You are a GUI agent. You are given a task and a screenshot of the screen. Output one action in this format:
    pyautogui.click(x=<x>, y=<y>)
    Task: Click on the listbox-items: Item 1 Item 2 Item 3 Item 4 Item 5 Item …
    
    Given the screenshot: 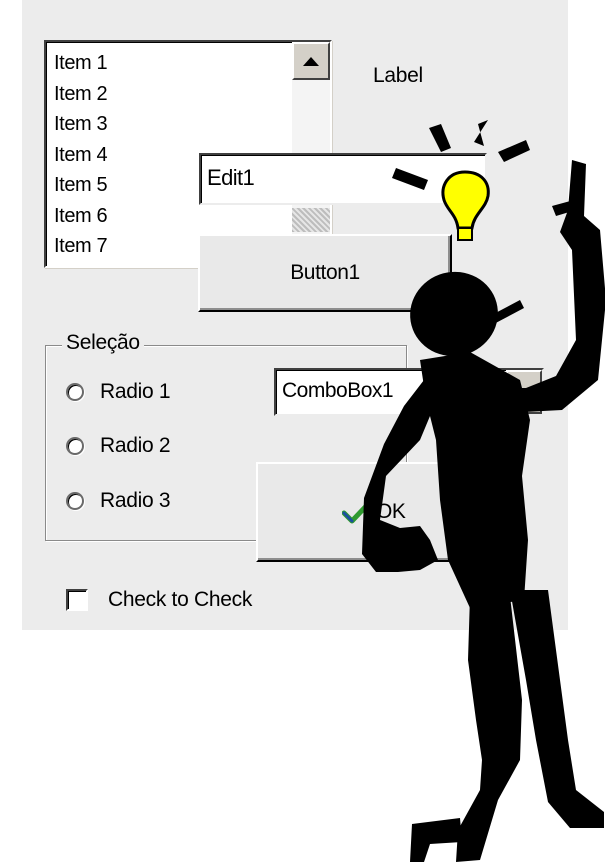 What is the action you would take?
    pyautogui.click(x=81, y=155)
    